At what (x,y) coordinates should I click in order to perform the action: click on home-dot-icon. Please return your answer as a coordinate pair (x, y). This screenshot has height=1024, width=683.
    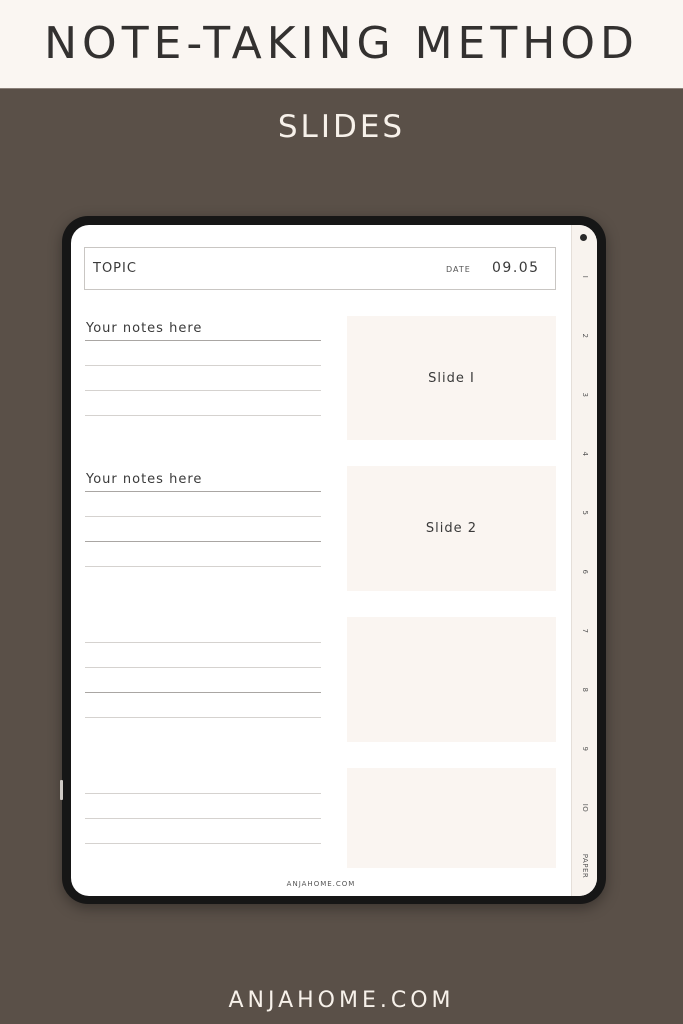
    Looking at the image, I should click on (583, 237).